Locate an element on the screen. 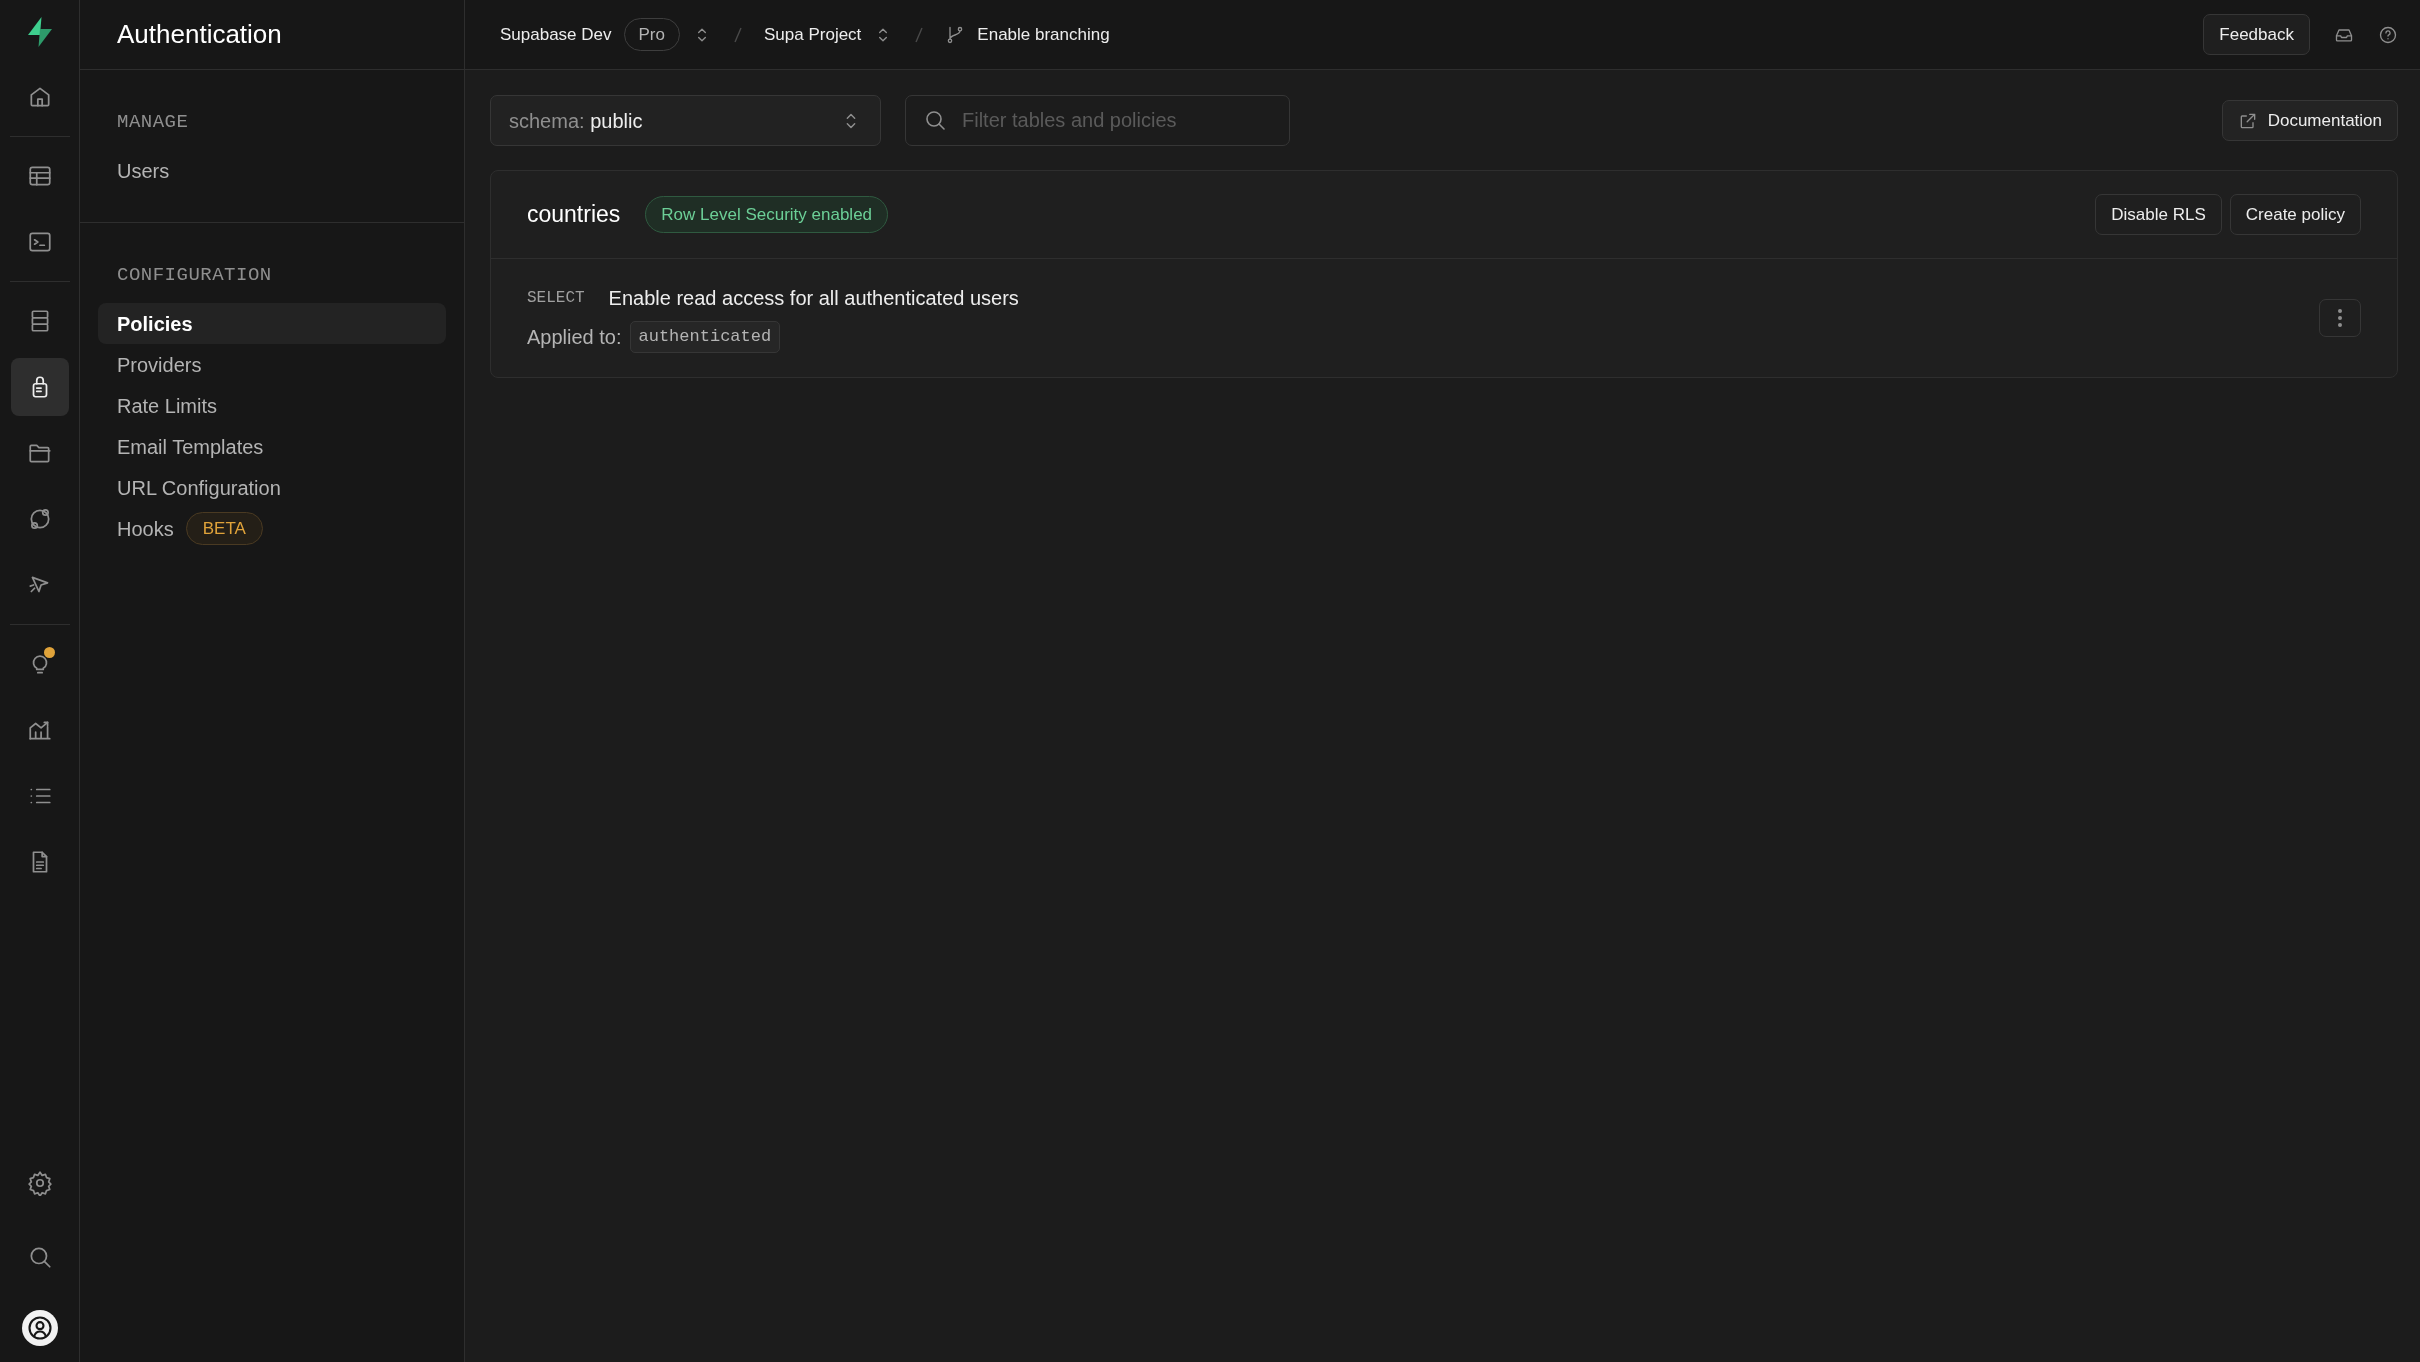  schema-select: schema: public is located at coordinates (685, 120).